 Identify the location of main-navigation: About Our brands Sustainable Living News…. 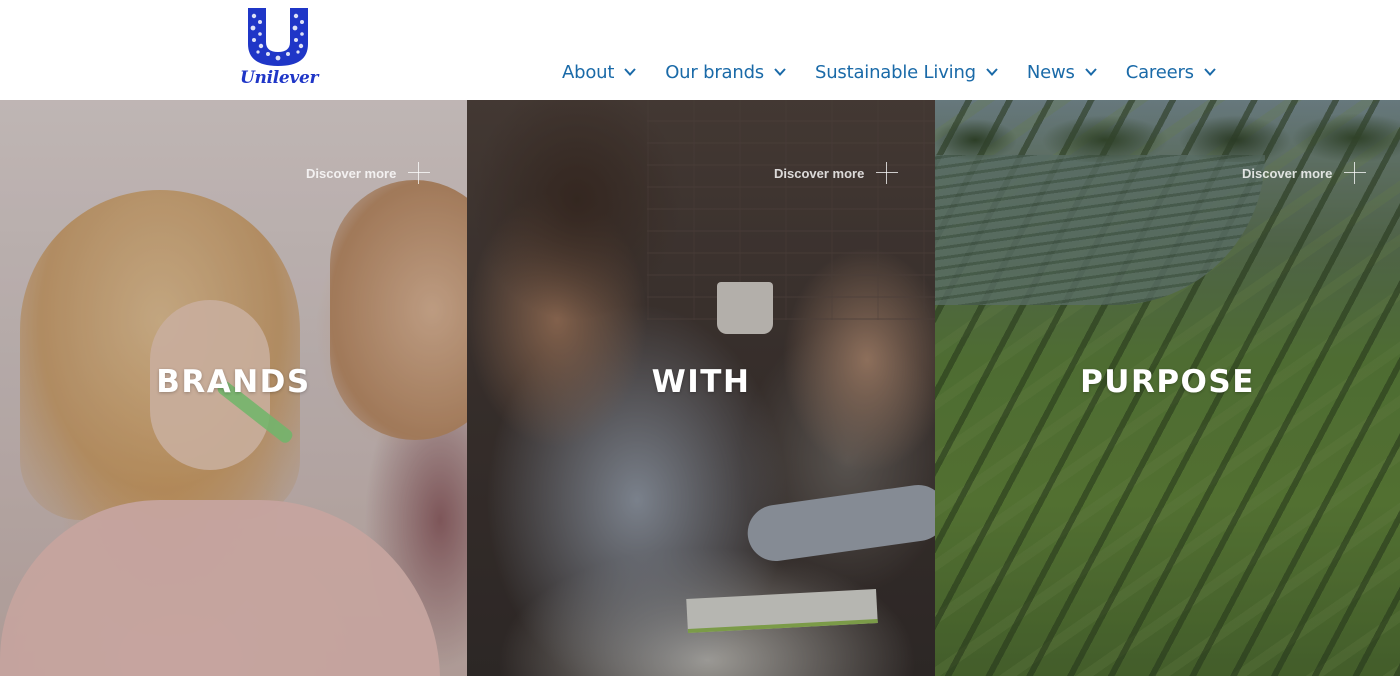
(889, 72).